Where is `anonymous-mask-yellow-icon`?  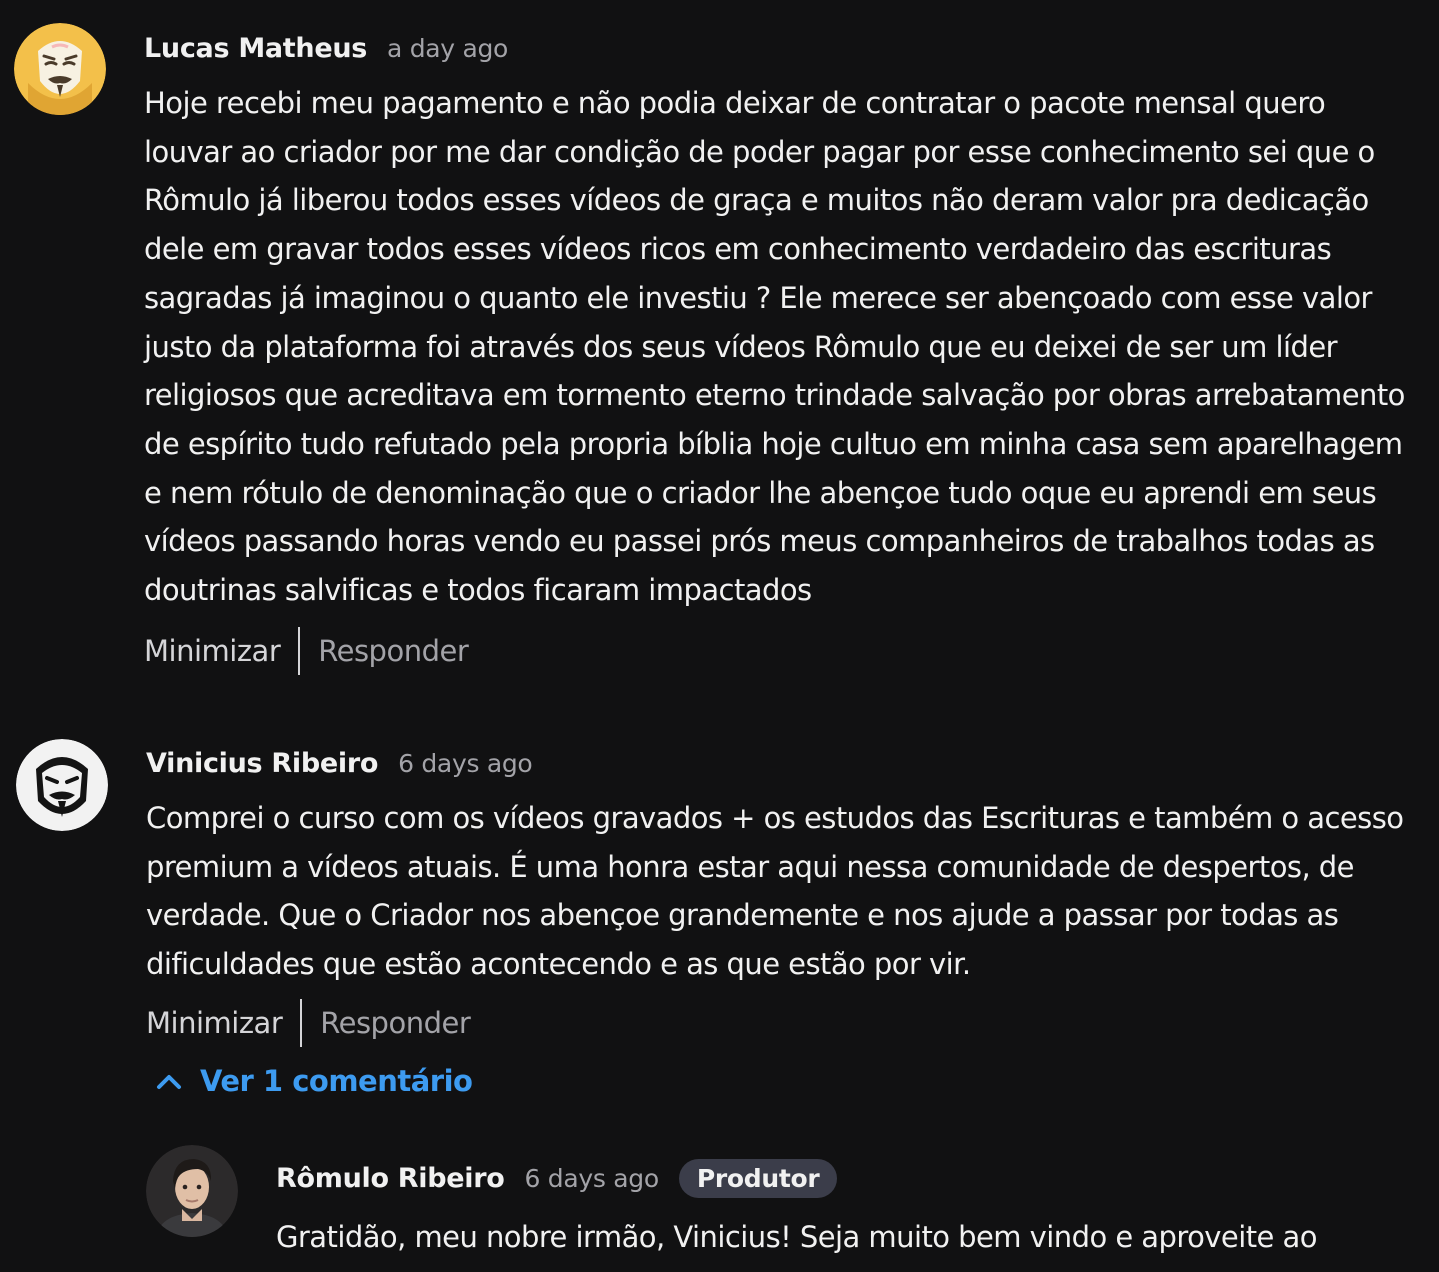 anonymous-mask-yellow-icon is located at coordinates (60, 69).